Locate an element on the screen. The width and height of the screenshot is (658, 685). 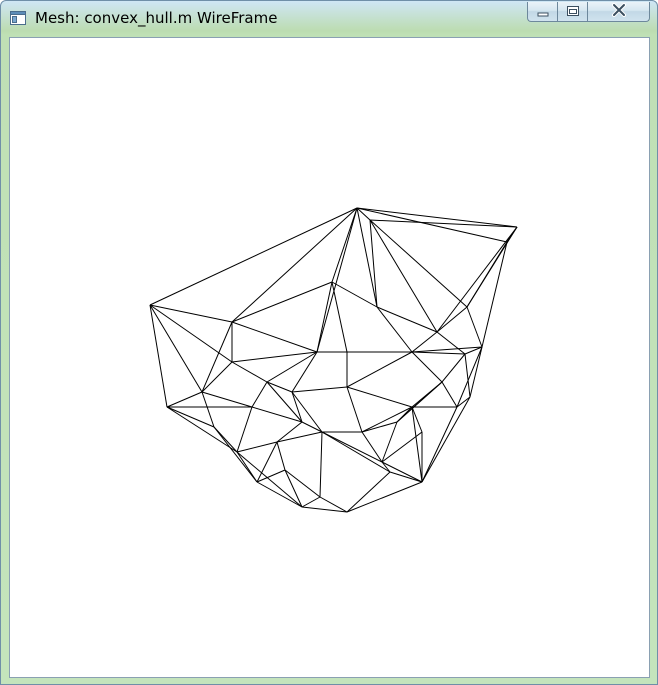
maximize-icon is located at coordinates (573, 11).